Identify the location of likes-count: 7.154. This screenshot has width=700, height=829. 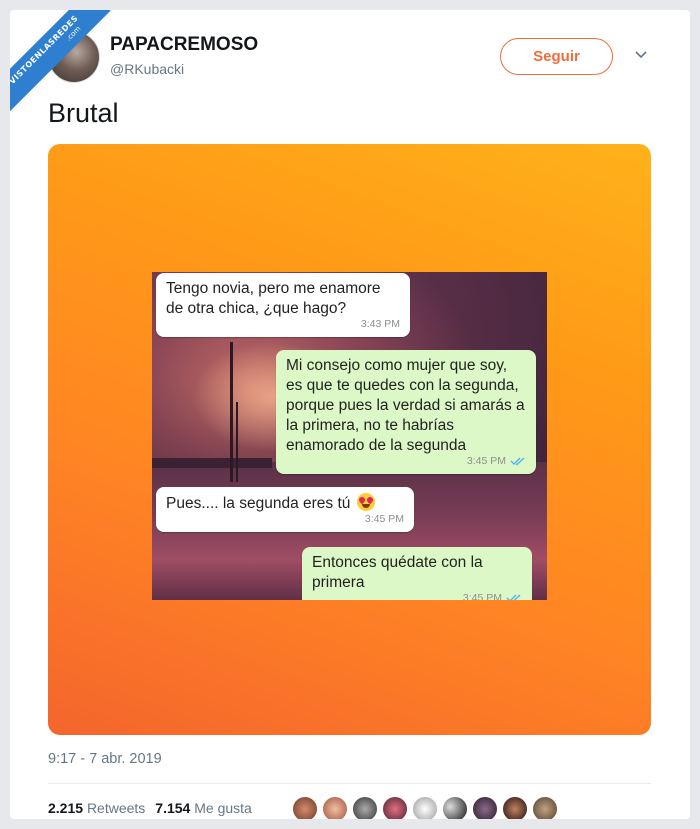
(173, 808).